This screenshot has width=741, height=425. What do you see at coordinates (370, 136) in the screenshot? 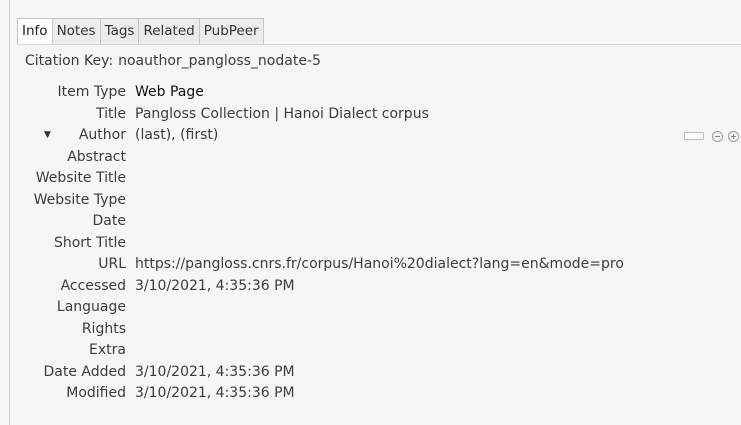
I see `field-row-author: ▼ Author (last), (first)` at bounding box center [370, 136].